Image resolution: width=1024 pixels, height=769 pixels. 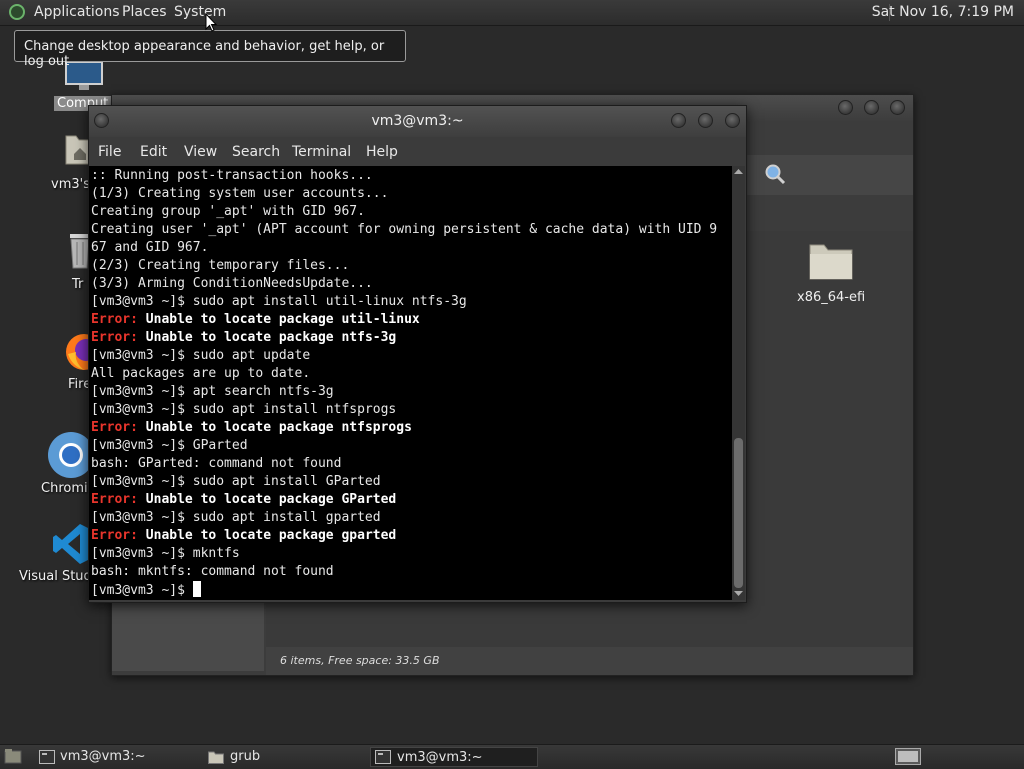 What do you see at coordinates (360, 660) in the screenshot?
I see `status-text: 6 items, Free space: 33.5 GB` at bounding box center [360, 660].